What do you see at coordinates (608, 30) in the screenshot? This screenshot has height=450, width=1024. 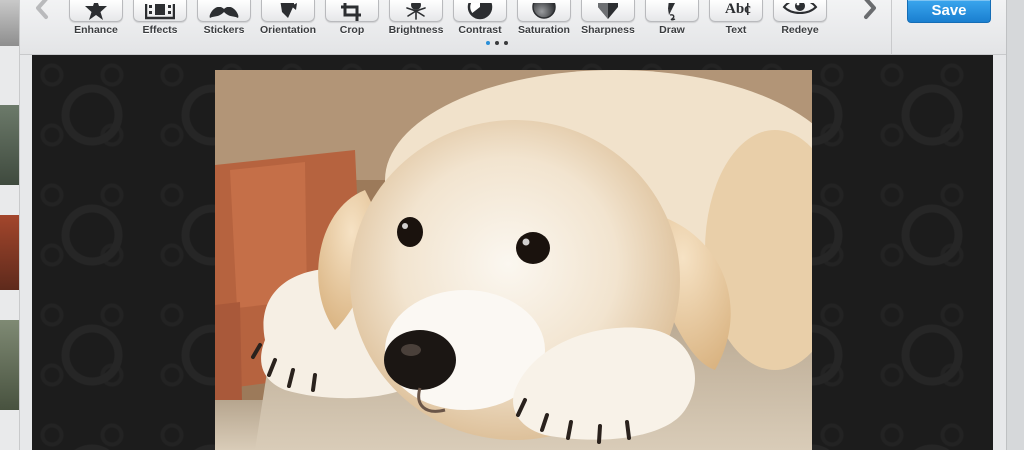 I see `tool-label: Sharpness` at bounding box center [608, 30].